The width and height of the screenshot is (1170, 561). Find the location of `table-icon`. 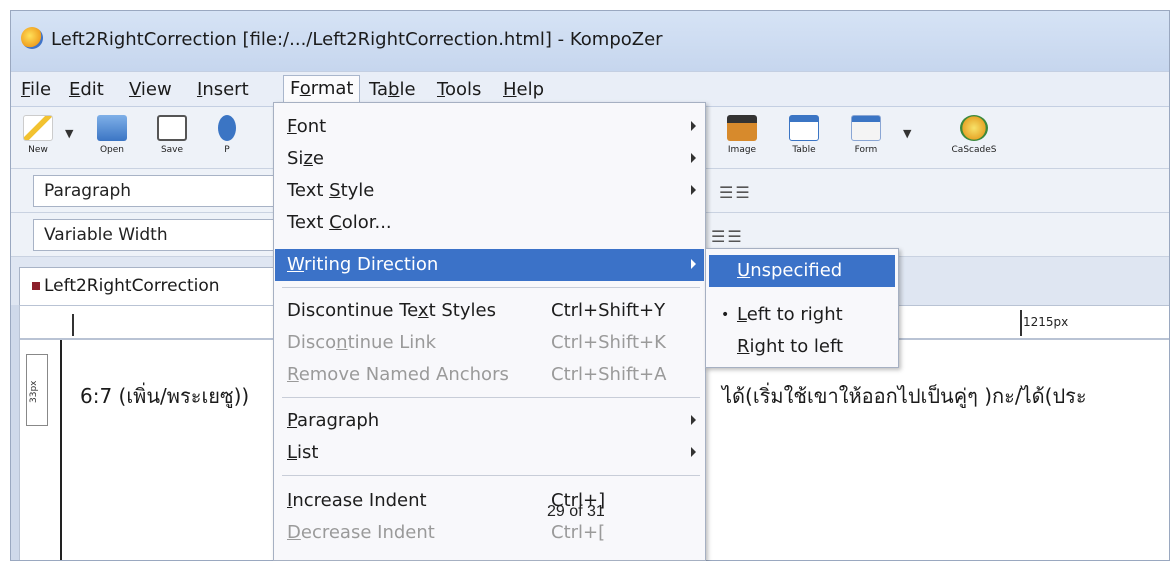

table-icon is located at coordinates (804, 128).